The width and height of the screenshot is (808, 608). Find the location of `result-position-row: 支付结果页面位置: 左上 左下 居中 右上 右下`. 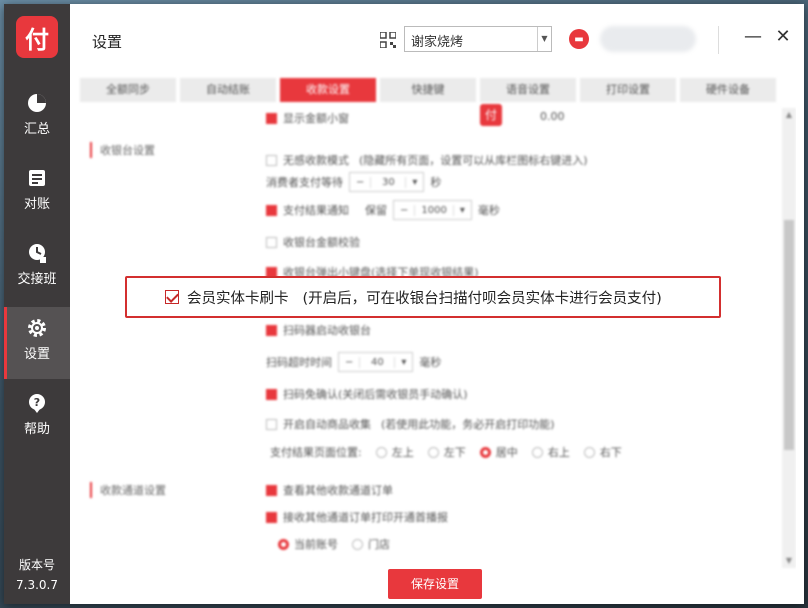

result-position-row: 支付结果页面位置: 左上 左下 居中 右上 右下 is located at coordinates (446, 452).